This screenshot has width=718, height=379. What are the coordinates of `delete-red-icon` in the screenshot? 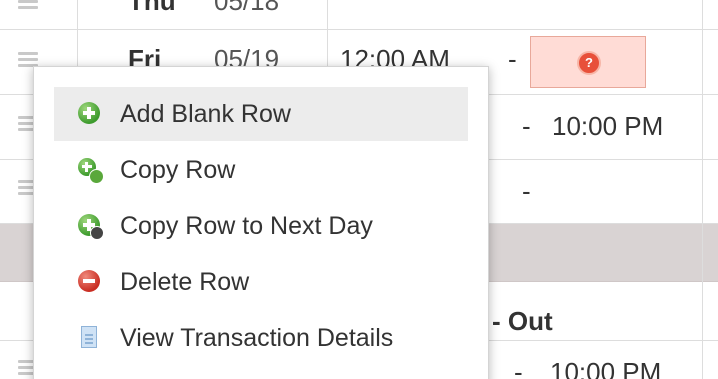 It's located at (90, 282).